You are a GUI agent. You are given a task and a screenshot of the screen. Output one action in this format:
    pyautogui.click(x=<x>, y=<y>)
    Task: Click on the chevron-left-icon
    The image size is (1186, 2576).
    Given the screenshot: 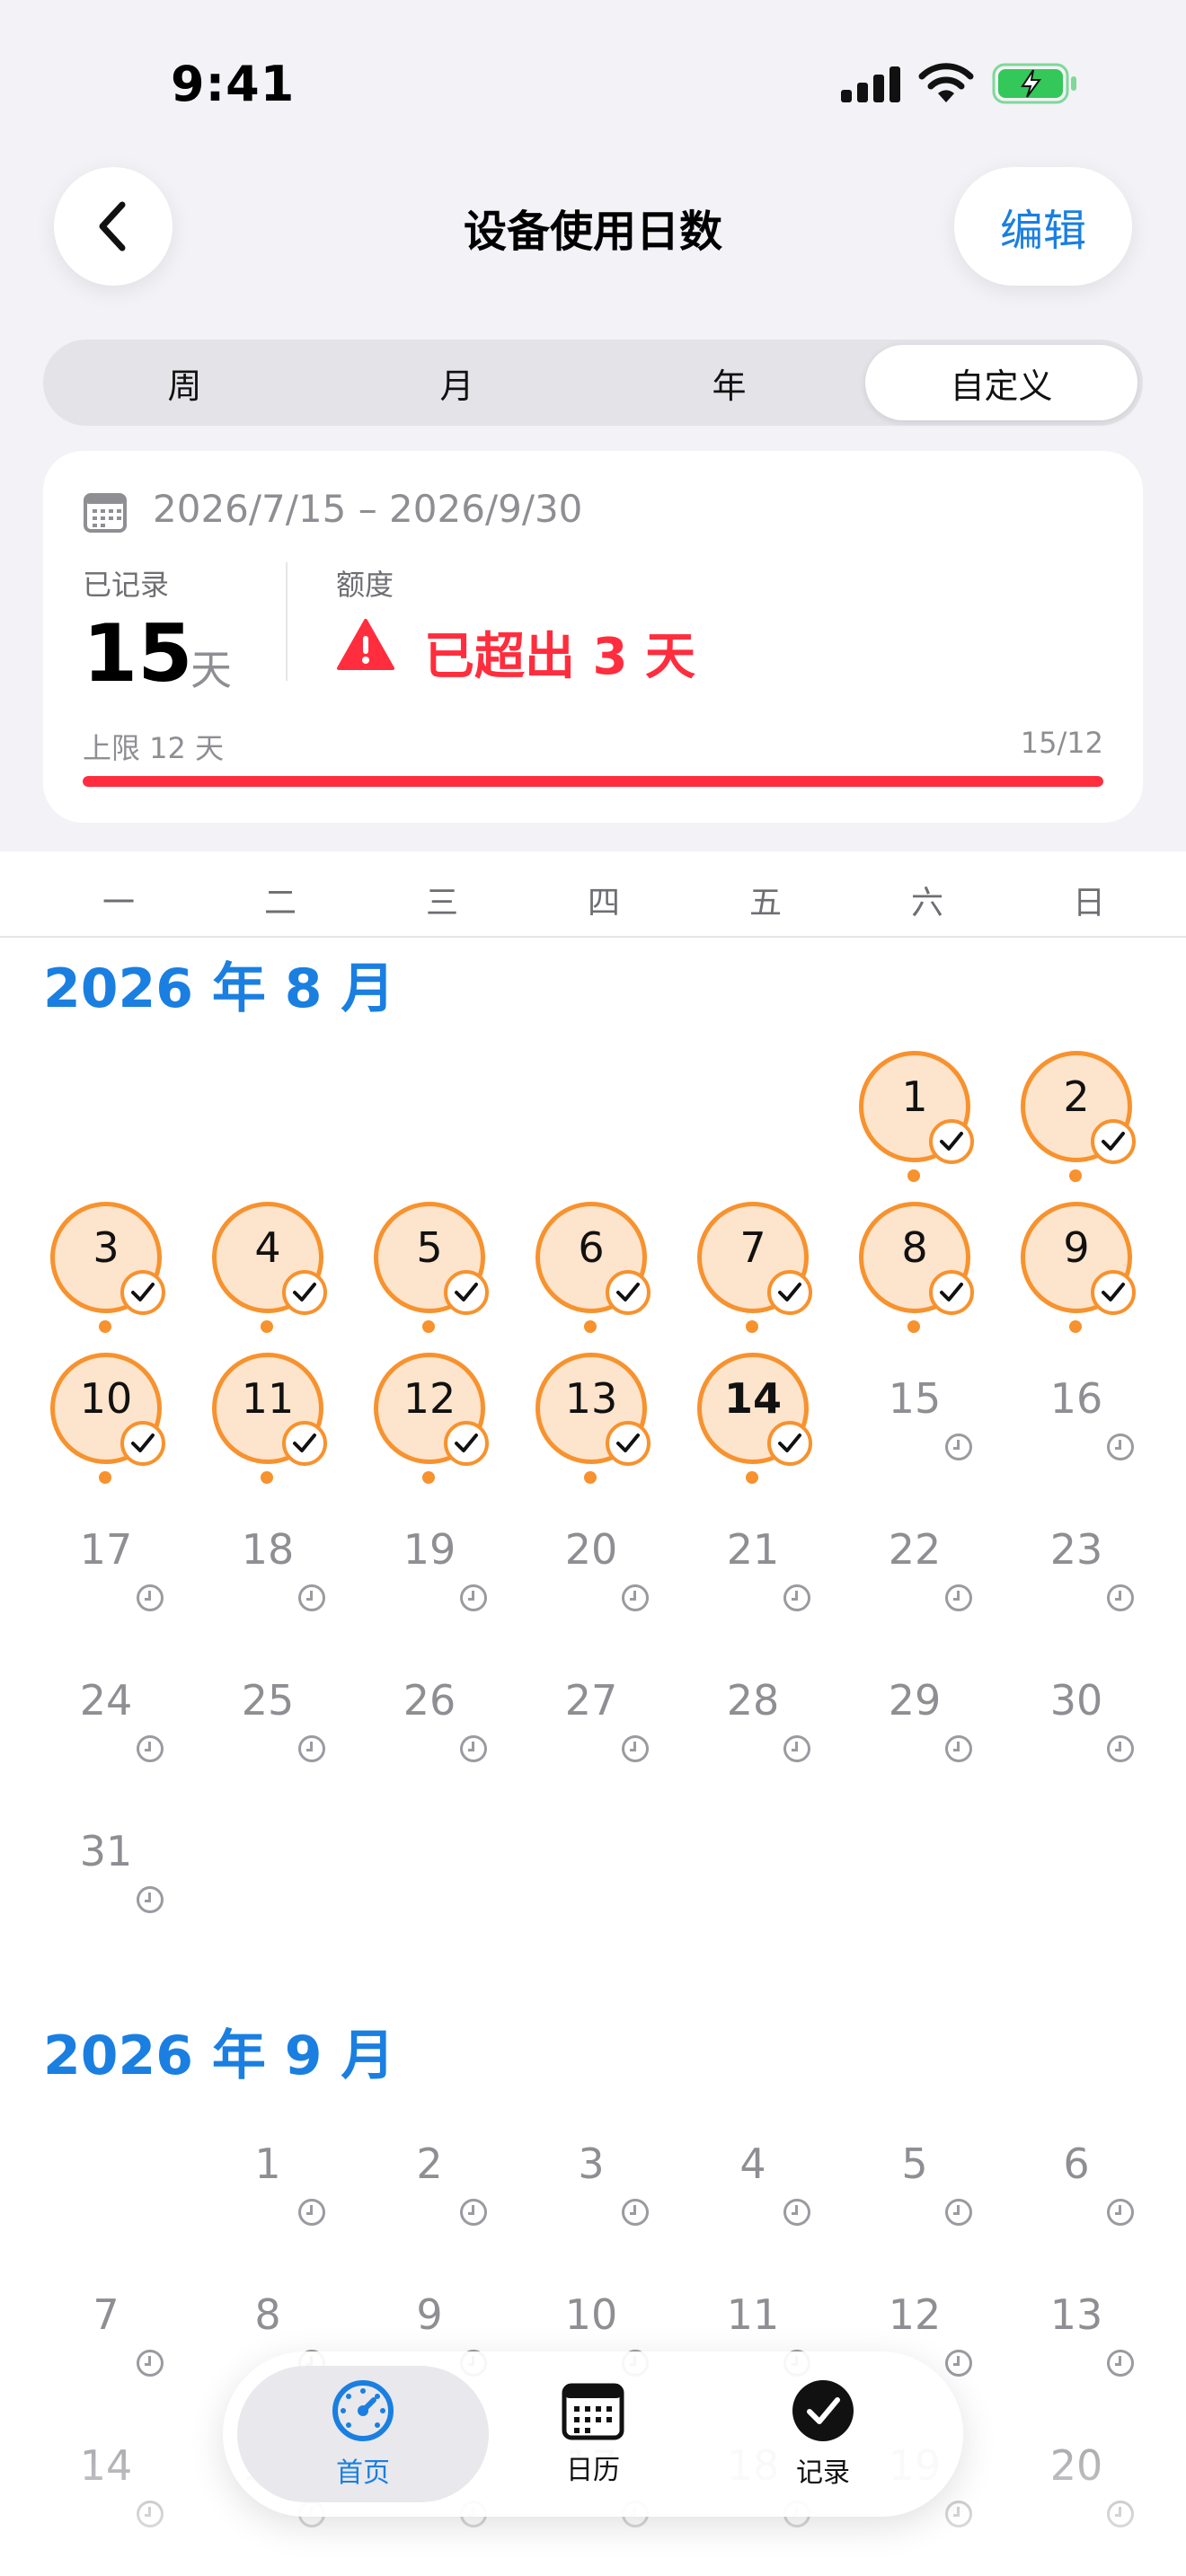 What is the action you would take?
    pyautogui.click(x=112, y=226)
    